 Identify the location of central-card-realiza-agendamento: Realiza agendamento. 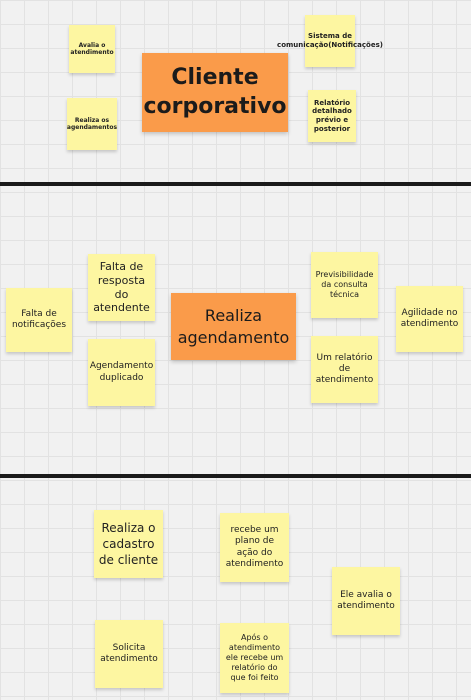
(233, 326).